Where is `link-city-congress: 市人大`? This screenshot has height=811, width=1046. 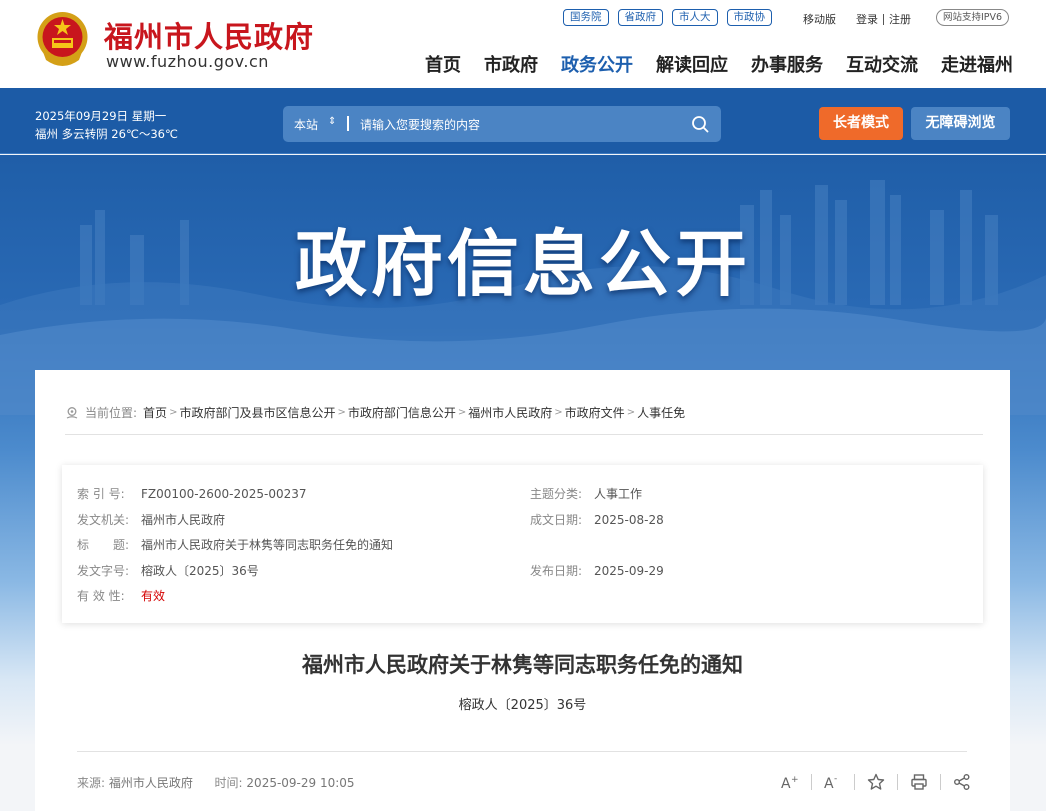
link-city-congress: 市人大 is located at coordinates (695, 17).